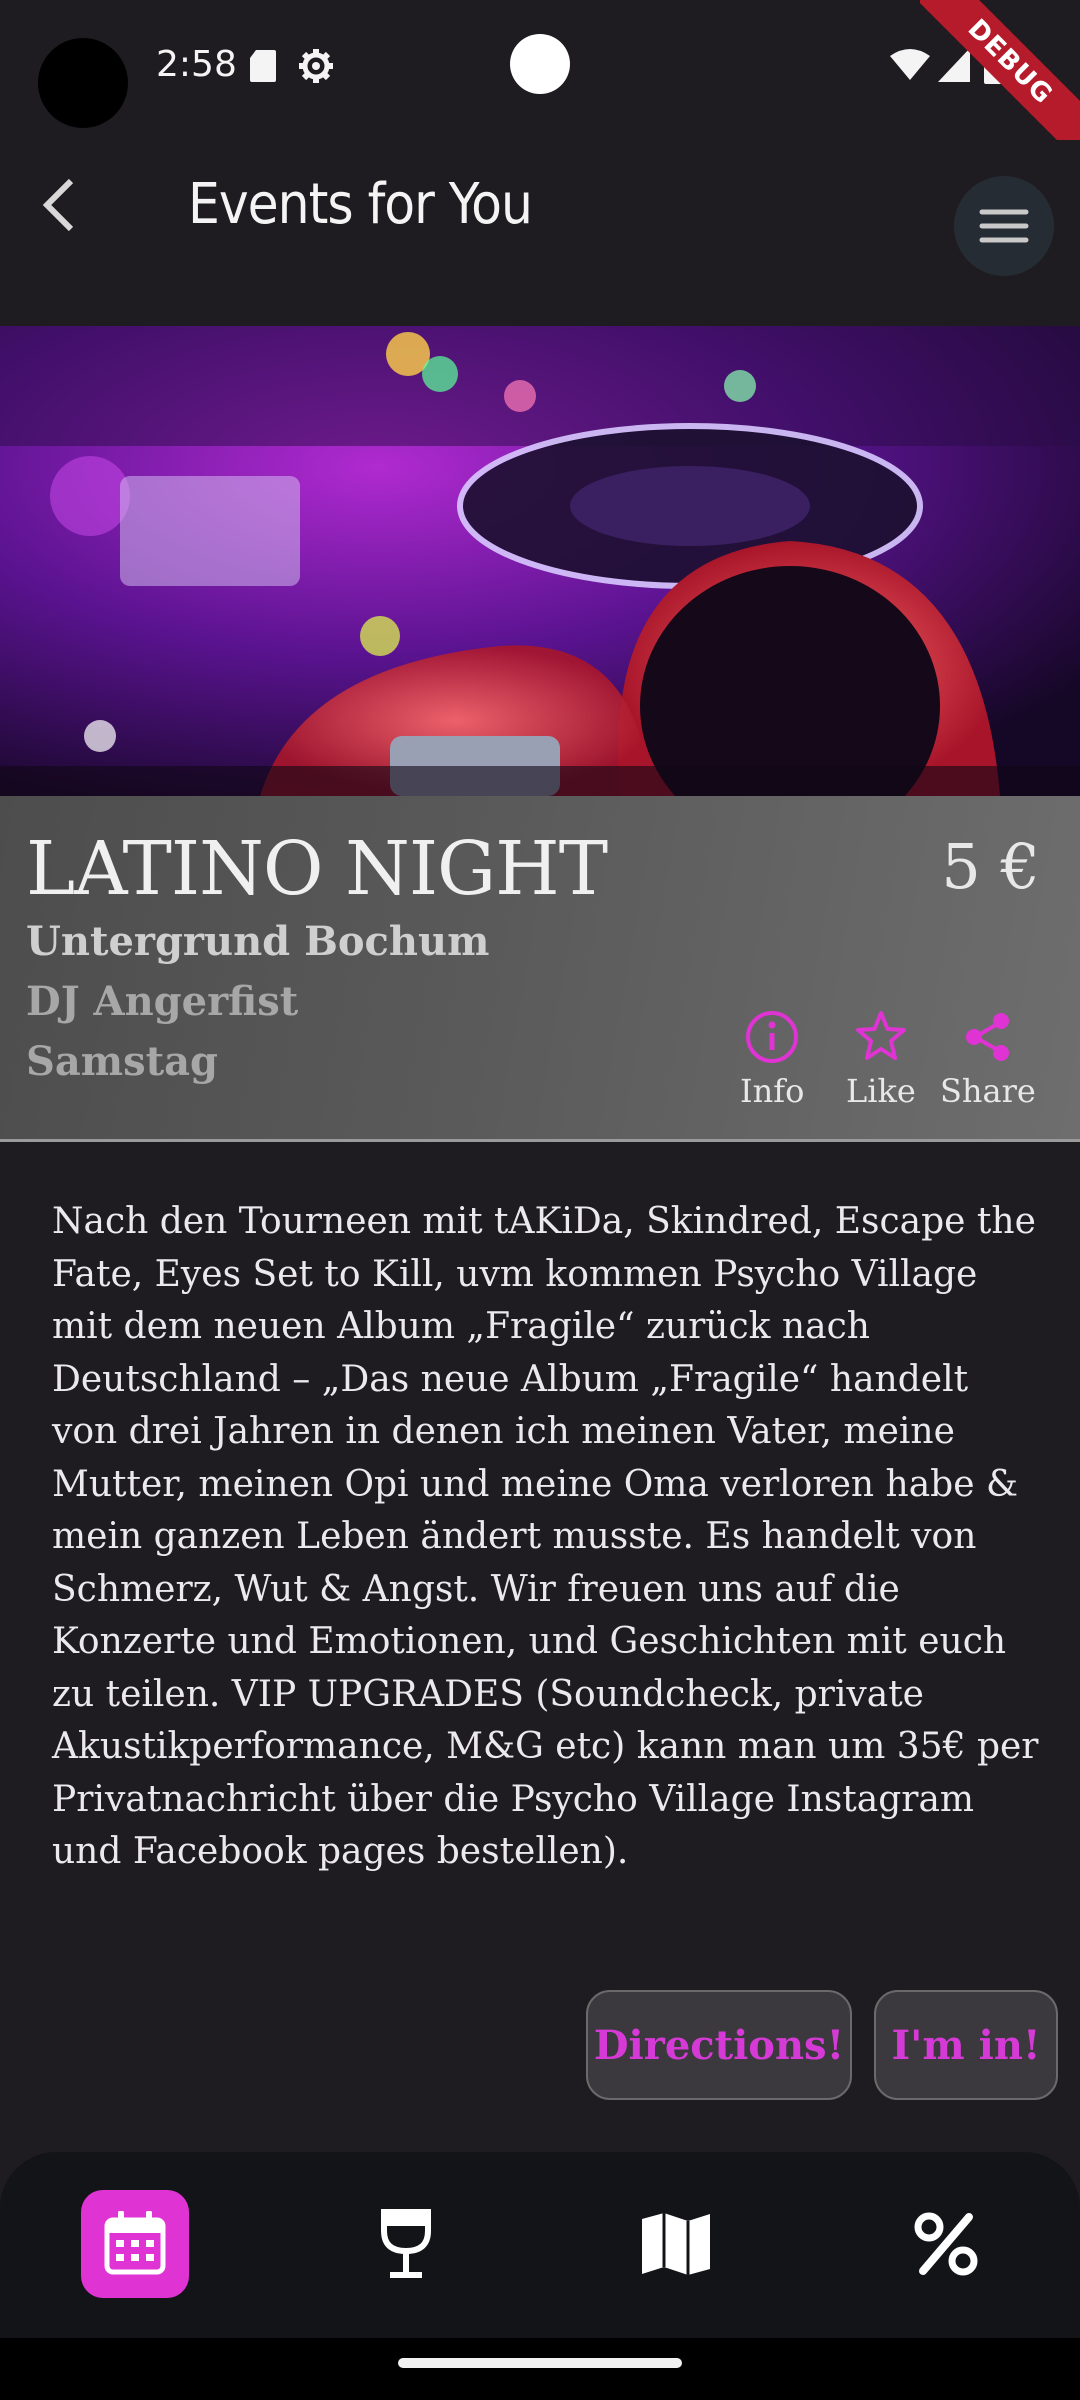 This screenshot has height=2400, width=1080. I want to click on event-artist: DJ Angerfist, so click(162, 1001).